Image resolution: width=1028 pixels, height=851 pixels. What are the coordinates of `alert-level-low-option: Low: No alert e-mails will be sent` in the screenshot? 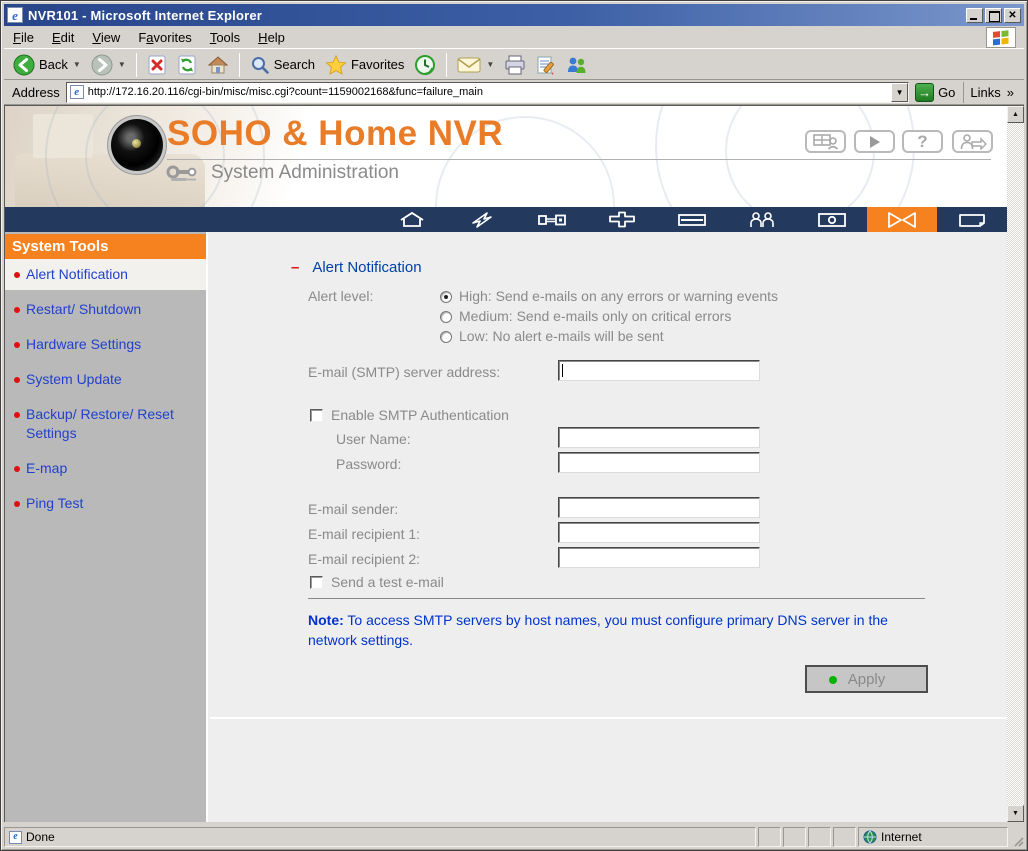 It's located at (552, 336).